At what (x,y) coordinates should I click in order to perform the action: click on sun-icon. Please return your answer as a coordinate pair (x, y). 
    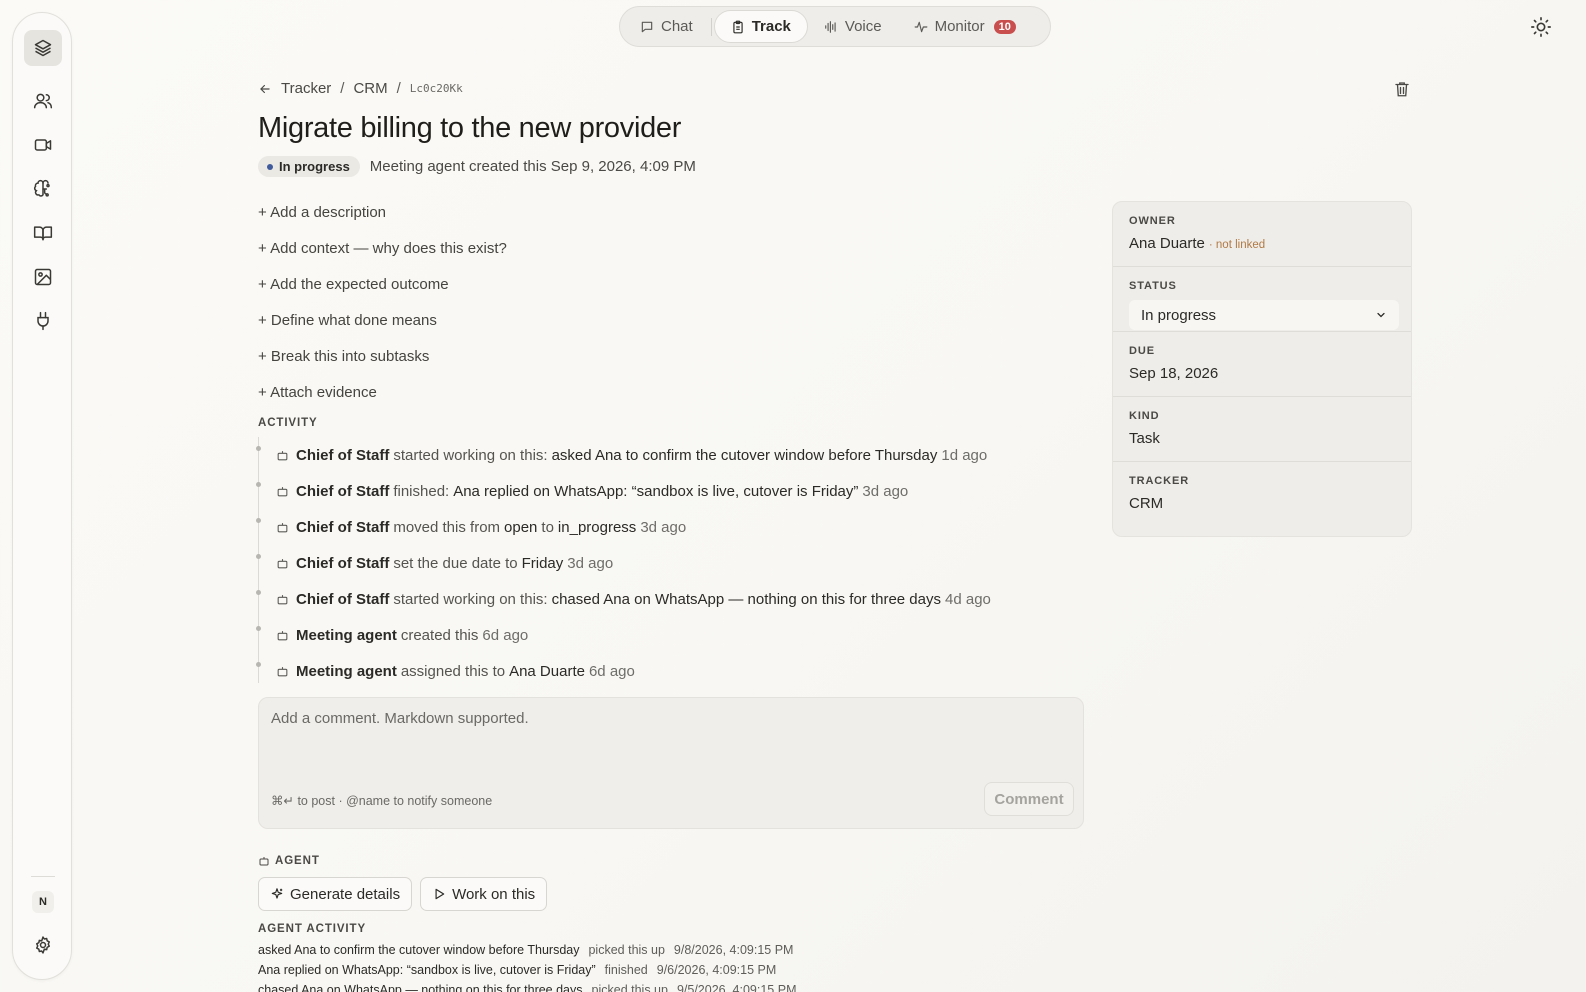
    Looking at the image, I should click on (1541, 27).